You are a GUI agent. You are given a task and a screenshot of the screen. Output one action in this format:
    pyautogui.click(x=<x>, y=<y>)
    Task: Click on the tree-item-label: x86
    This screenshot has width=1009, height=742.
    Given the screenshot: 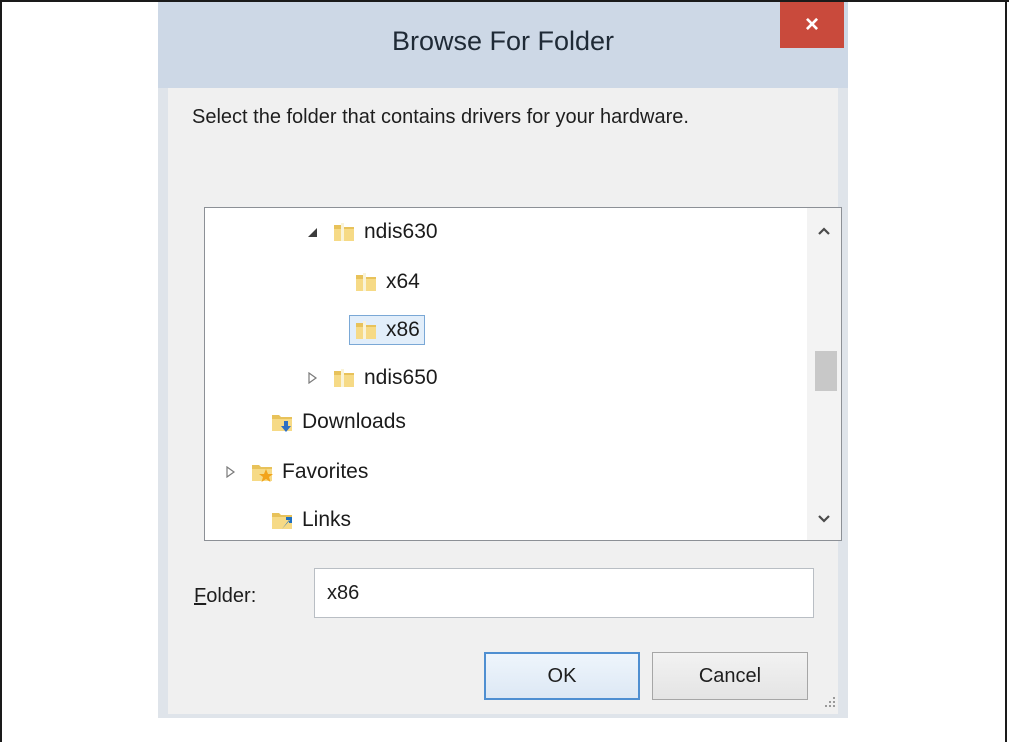 What is the action you would take?
    pyautogui.click(x=403, y=329)
    